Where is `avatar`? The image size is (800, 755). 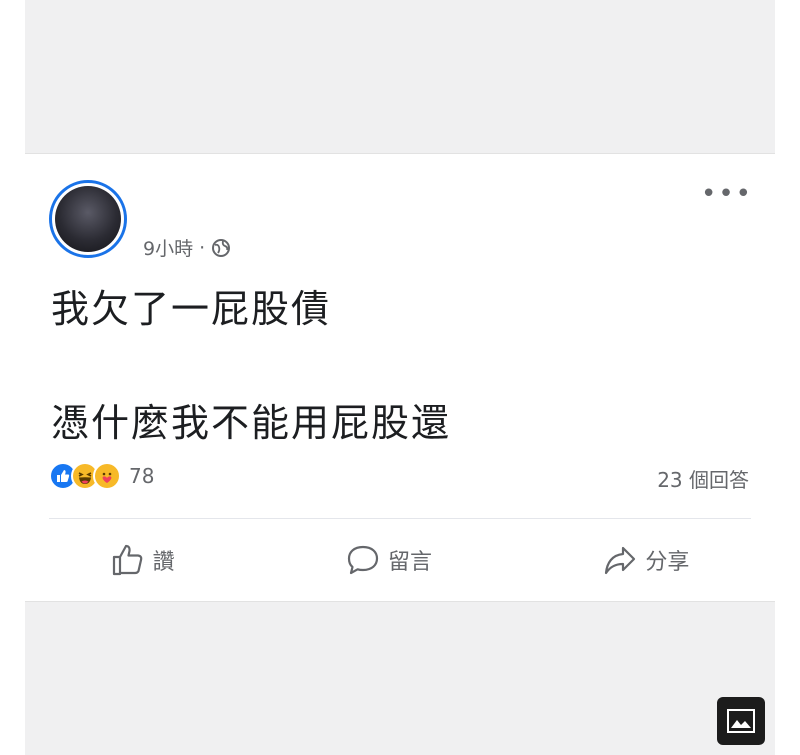
avatar is located at coordinates (88, 219).